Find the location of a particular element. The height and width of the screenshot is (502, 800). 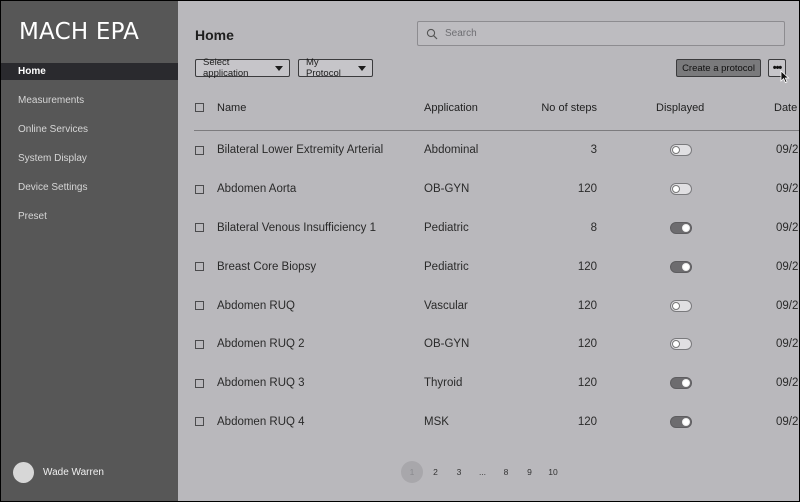

column-header-date: Date is located at coordinates (785, 108).